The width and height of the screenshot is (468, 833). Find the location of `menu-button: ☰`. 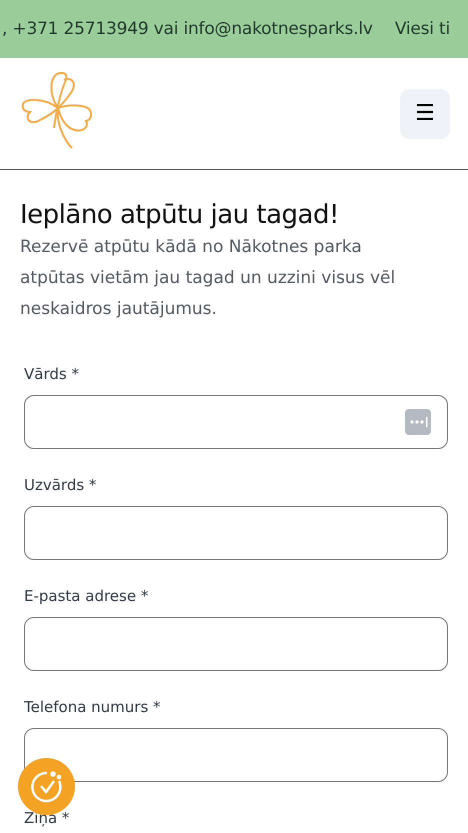

menu-button: ☰ is located at coordinates (425, 113).